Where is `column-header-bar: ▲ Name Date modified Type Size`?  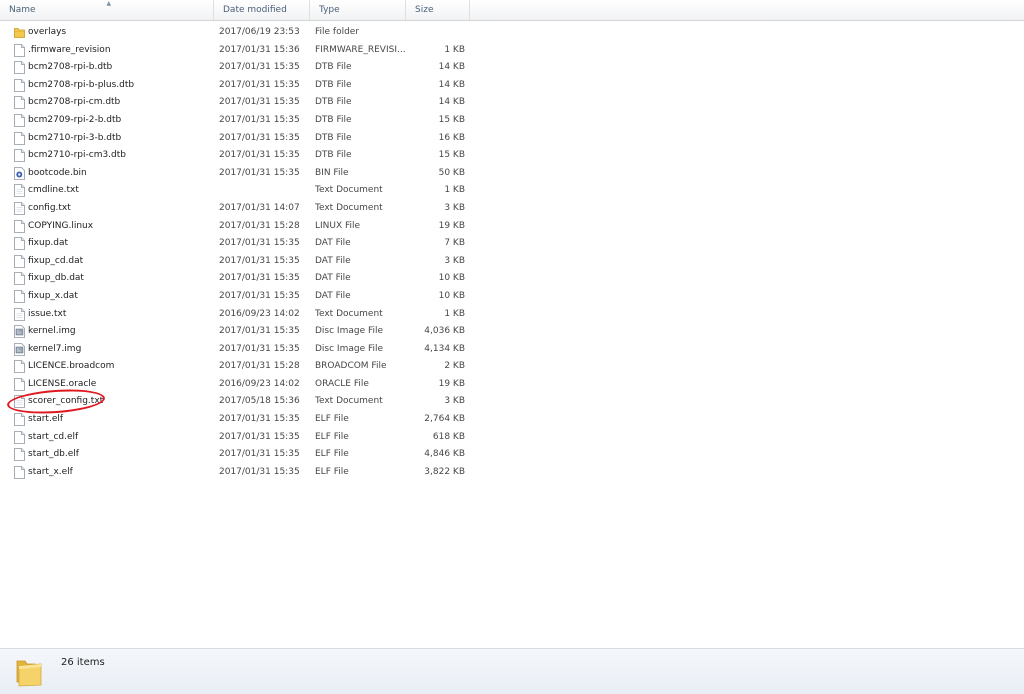
column-header-bar: ▲ Name Date modified Type Size is located at coordinates (512, 10).